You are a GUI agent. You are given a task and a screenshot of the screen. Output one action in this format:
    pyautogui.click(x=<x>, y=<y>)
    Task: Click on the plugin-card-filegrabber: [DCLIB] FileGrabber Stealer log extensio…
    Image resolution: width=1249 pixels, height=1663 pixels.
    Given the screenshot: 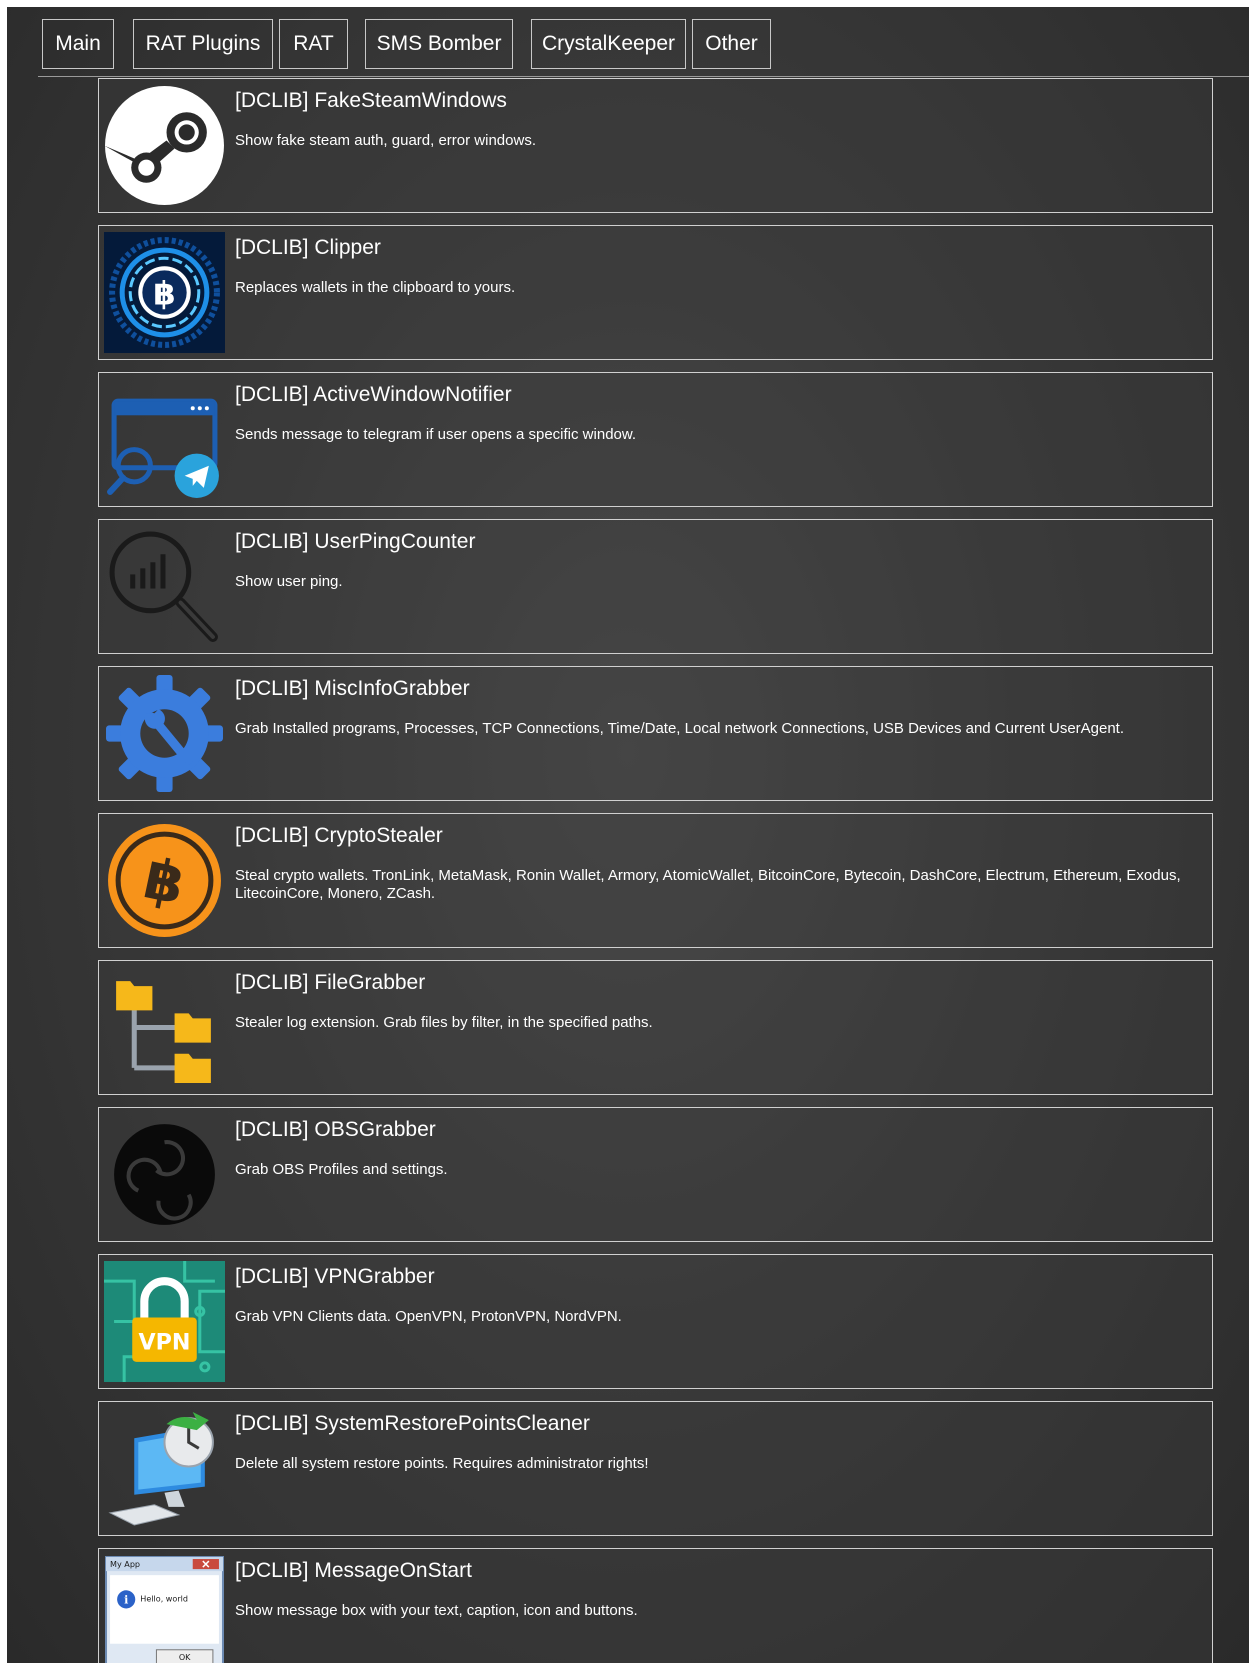 What is the action you would take?
    pyautogui.click(x=655, y=1027)
    